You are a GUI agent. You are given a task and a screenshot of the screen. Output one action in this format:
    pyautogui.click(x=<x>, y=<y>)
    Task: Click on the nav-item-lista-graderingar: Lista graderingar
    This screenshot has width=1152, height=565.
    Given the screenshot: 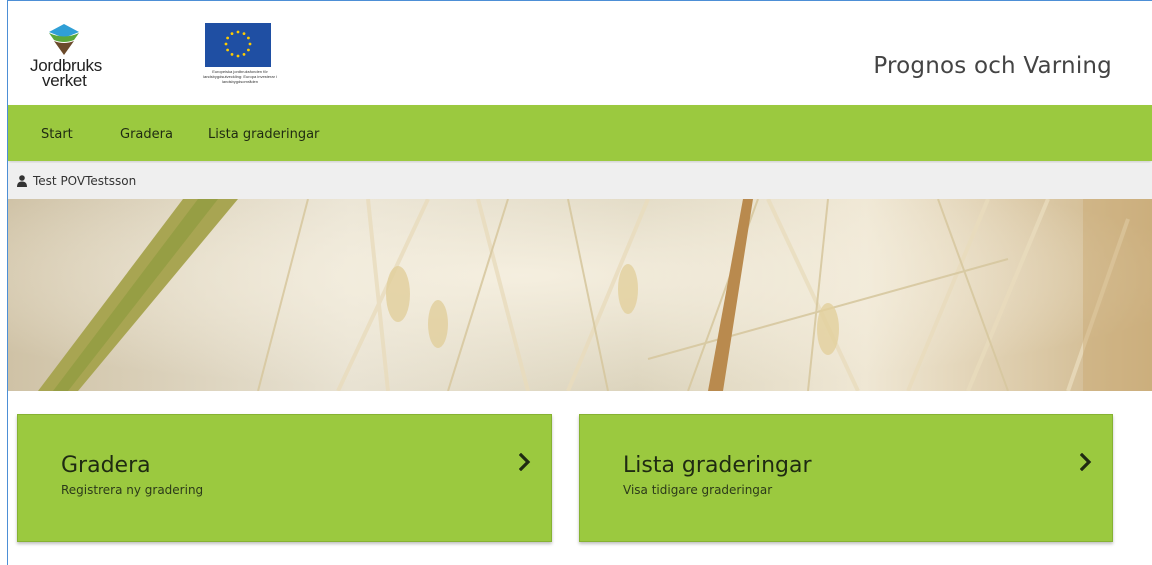 What is the action you would take?
    pyautogui.click(x=263, y=134)
    